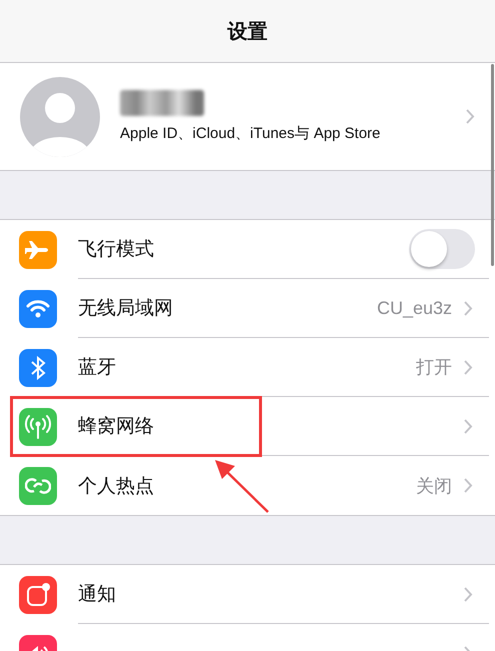 This screenshot has width=495, height=651. I want to click on settings-row: 蓝牙 打开, so click(283, 367).